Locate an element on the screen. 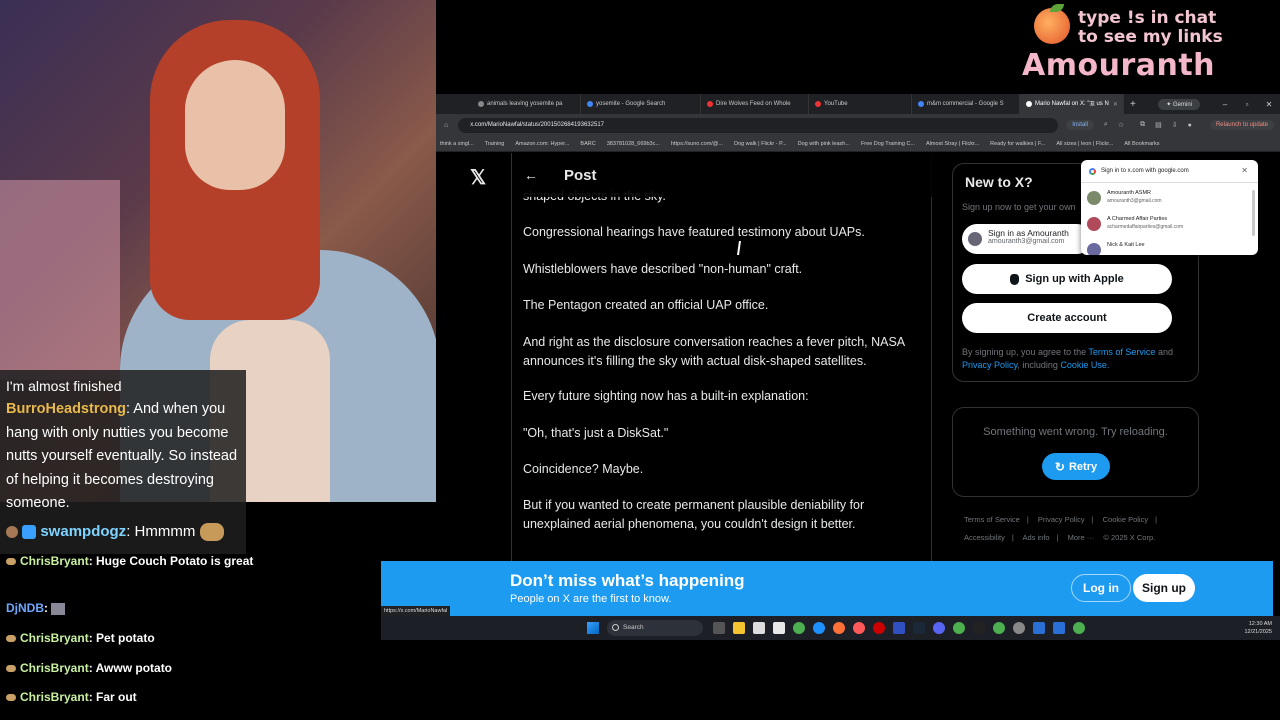  sign-up-apple-button: Sign up with Apple is located at coordinates (1067, 279).